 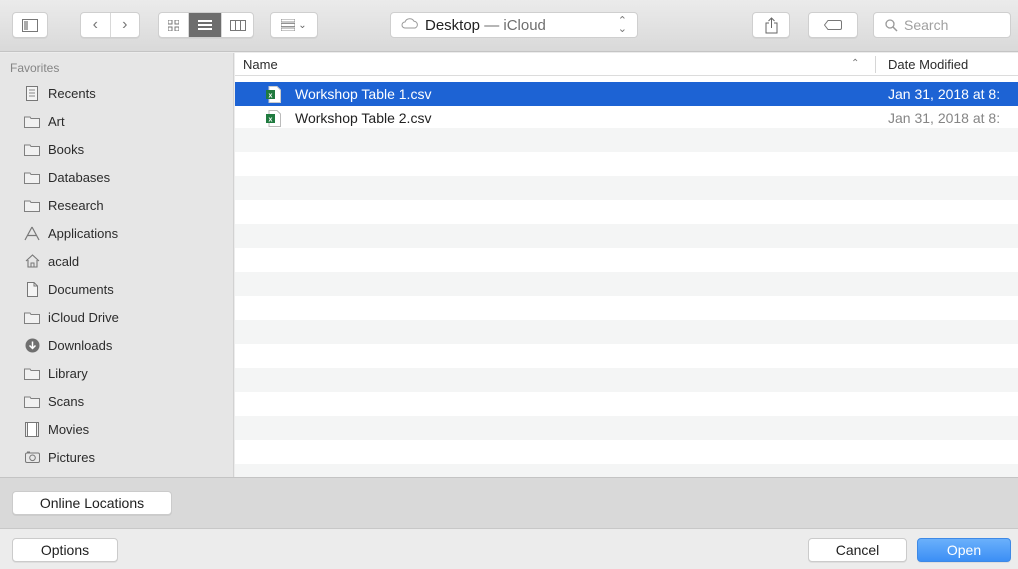 What do you see at coordinates (116, 457) in the screenshot?
I see `sidebar-item-pictures: Pictures` at bounding box center [116, 457].